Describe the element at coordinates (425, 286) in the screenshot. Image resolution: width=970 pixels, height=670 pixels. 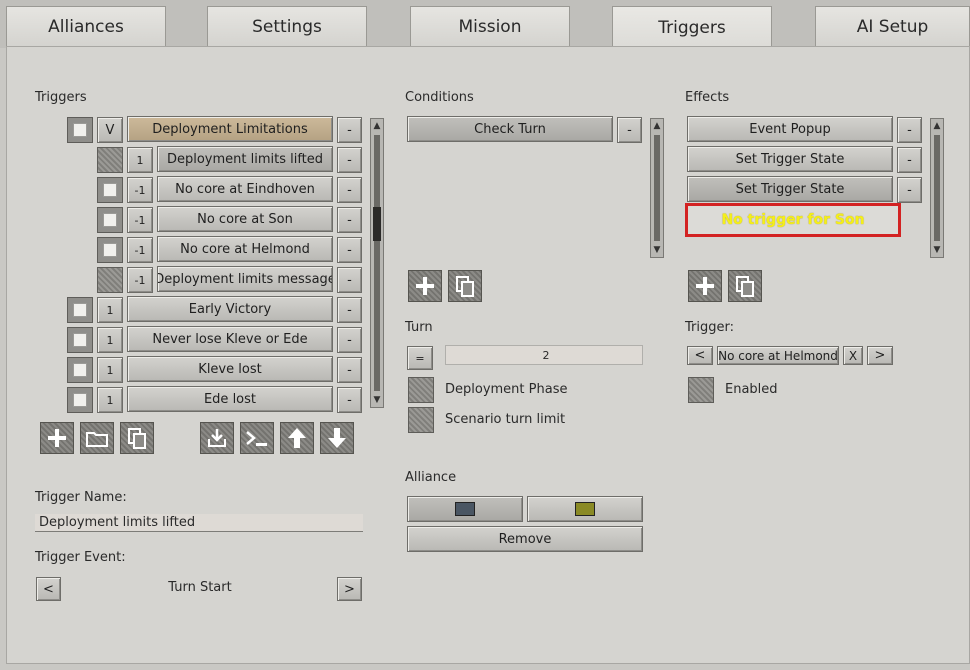
I see `add-condition-button` at that location.